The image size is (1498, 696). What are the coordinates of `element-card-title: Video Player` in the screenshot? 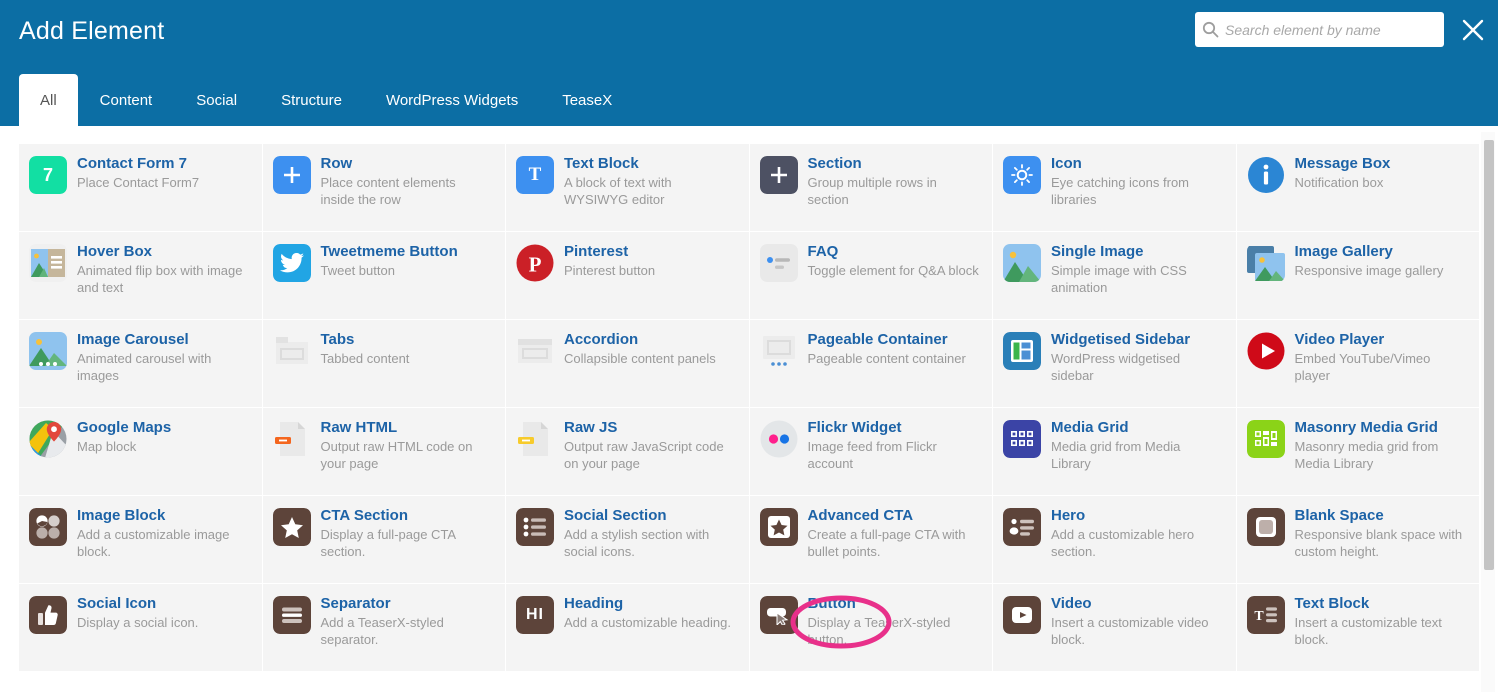 It's located at (1339, 339).